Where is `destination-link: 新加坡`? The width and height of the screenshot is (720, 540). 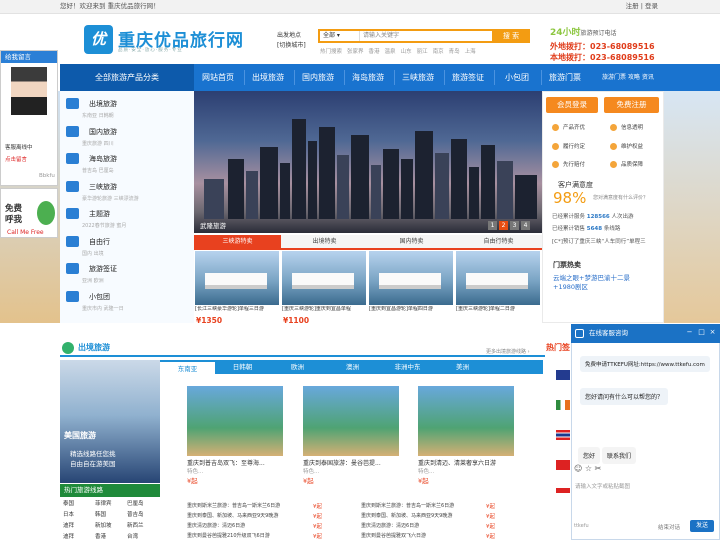 destination-link: 新加坡 is located at coordinates (103, 525).